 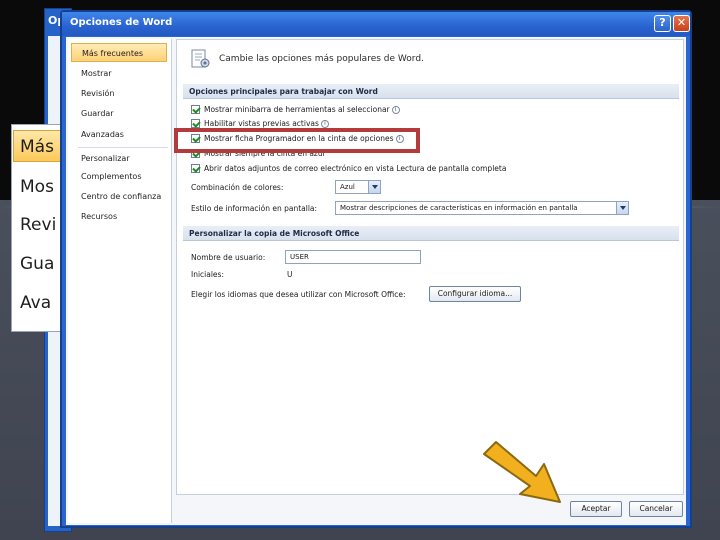 I want to click on nav-item-save: Guardar, so click(x=119, y=113).